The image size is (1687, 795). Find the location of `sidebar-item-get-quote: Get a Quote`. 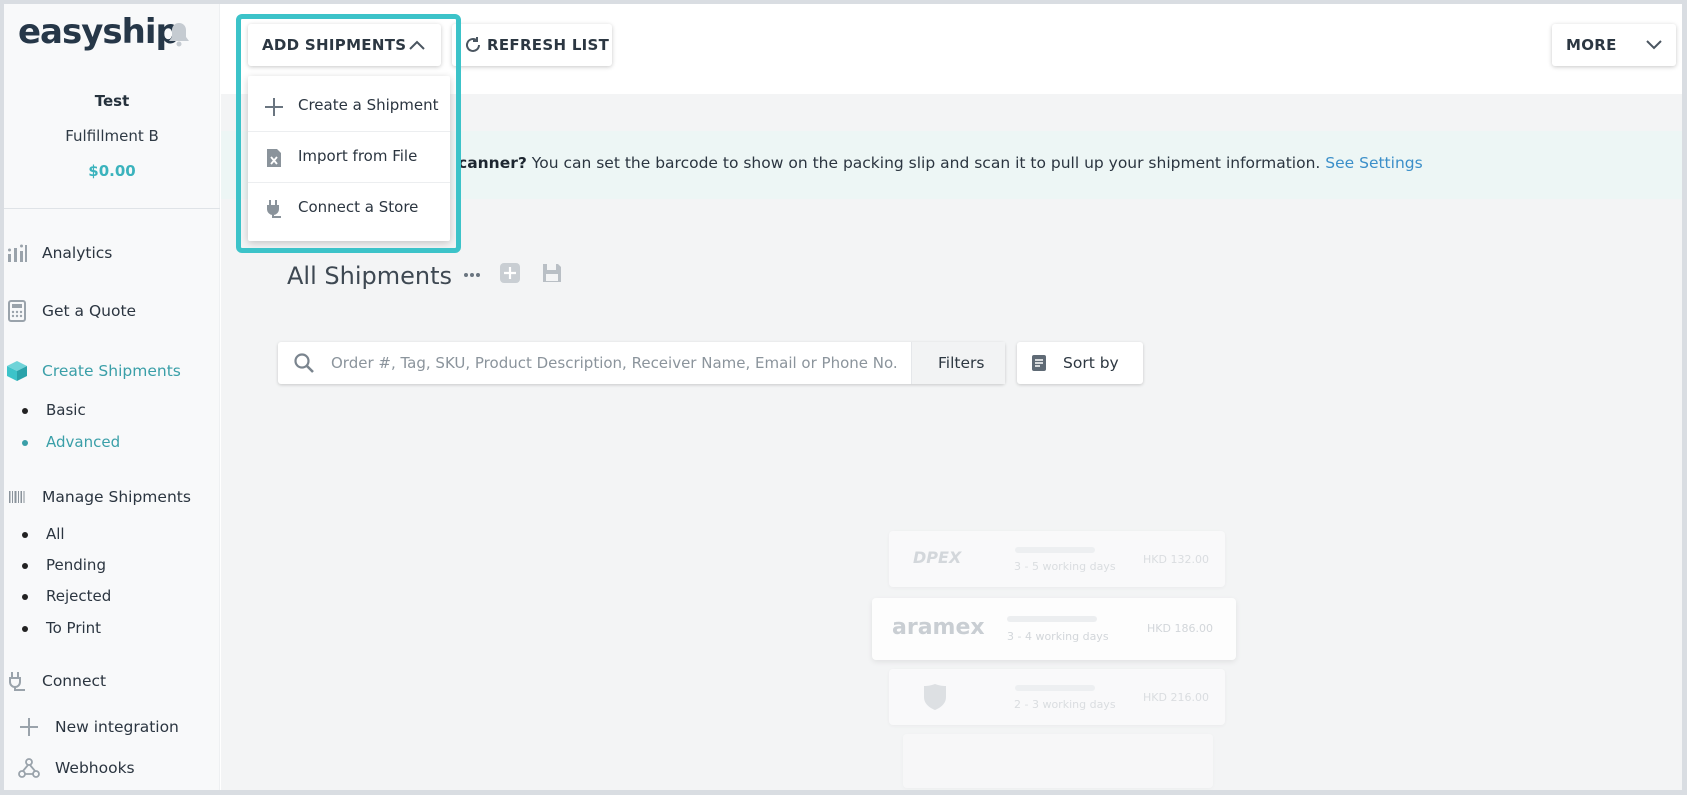

sidebar-item-get-quote: Get a Quote is located at coordinates (112, 312).